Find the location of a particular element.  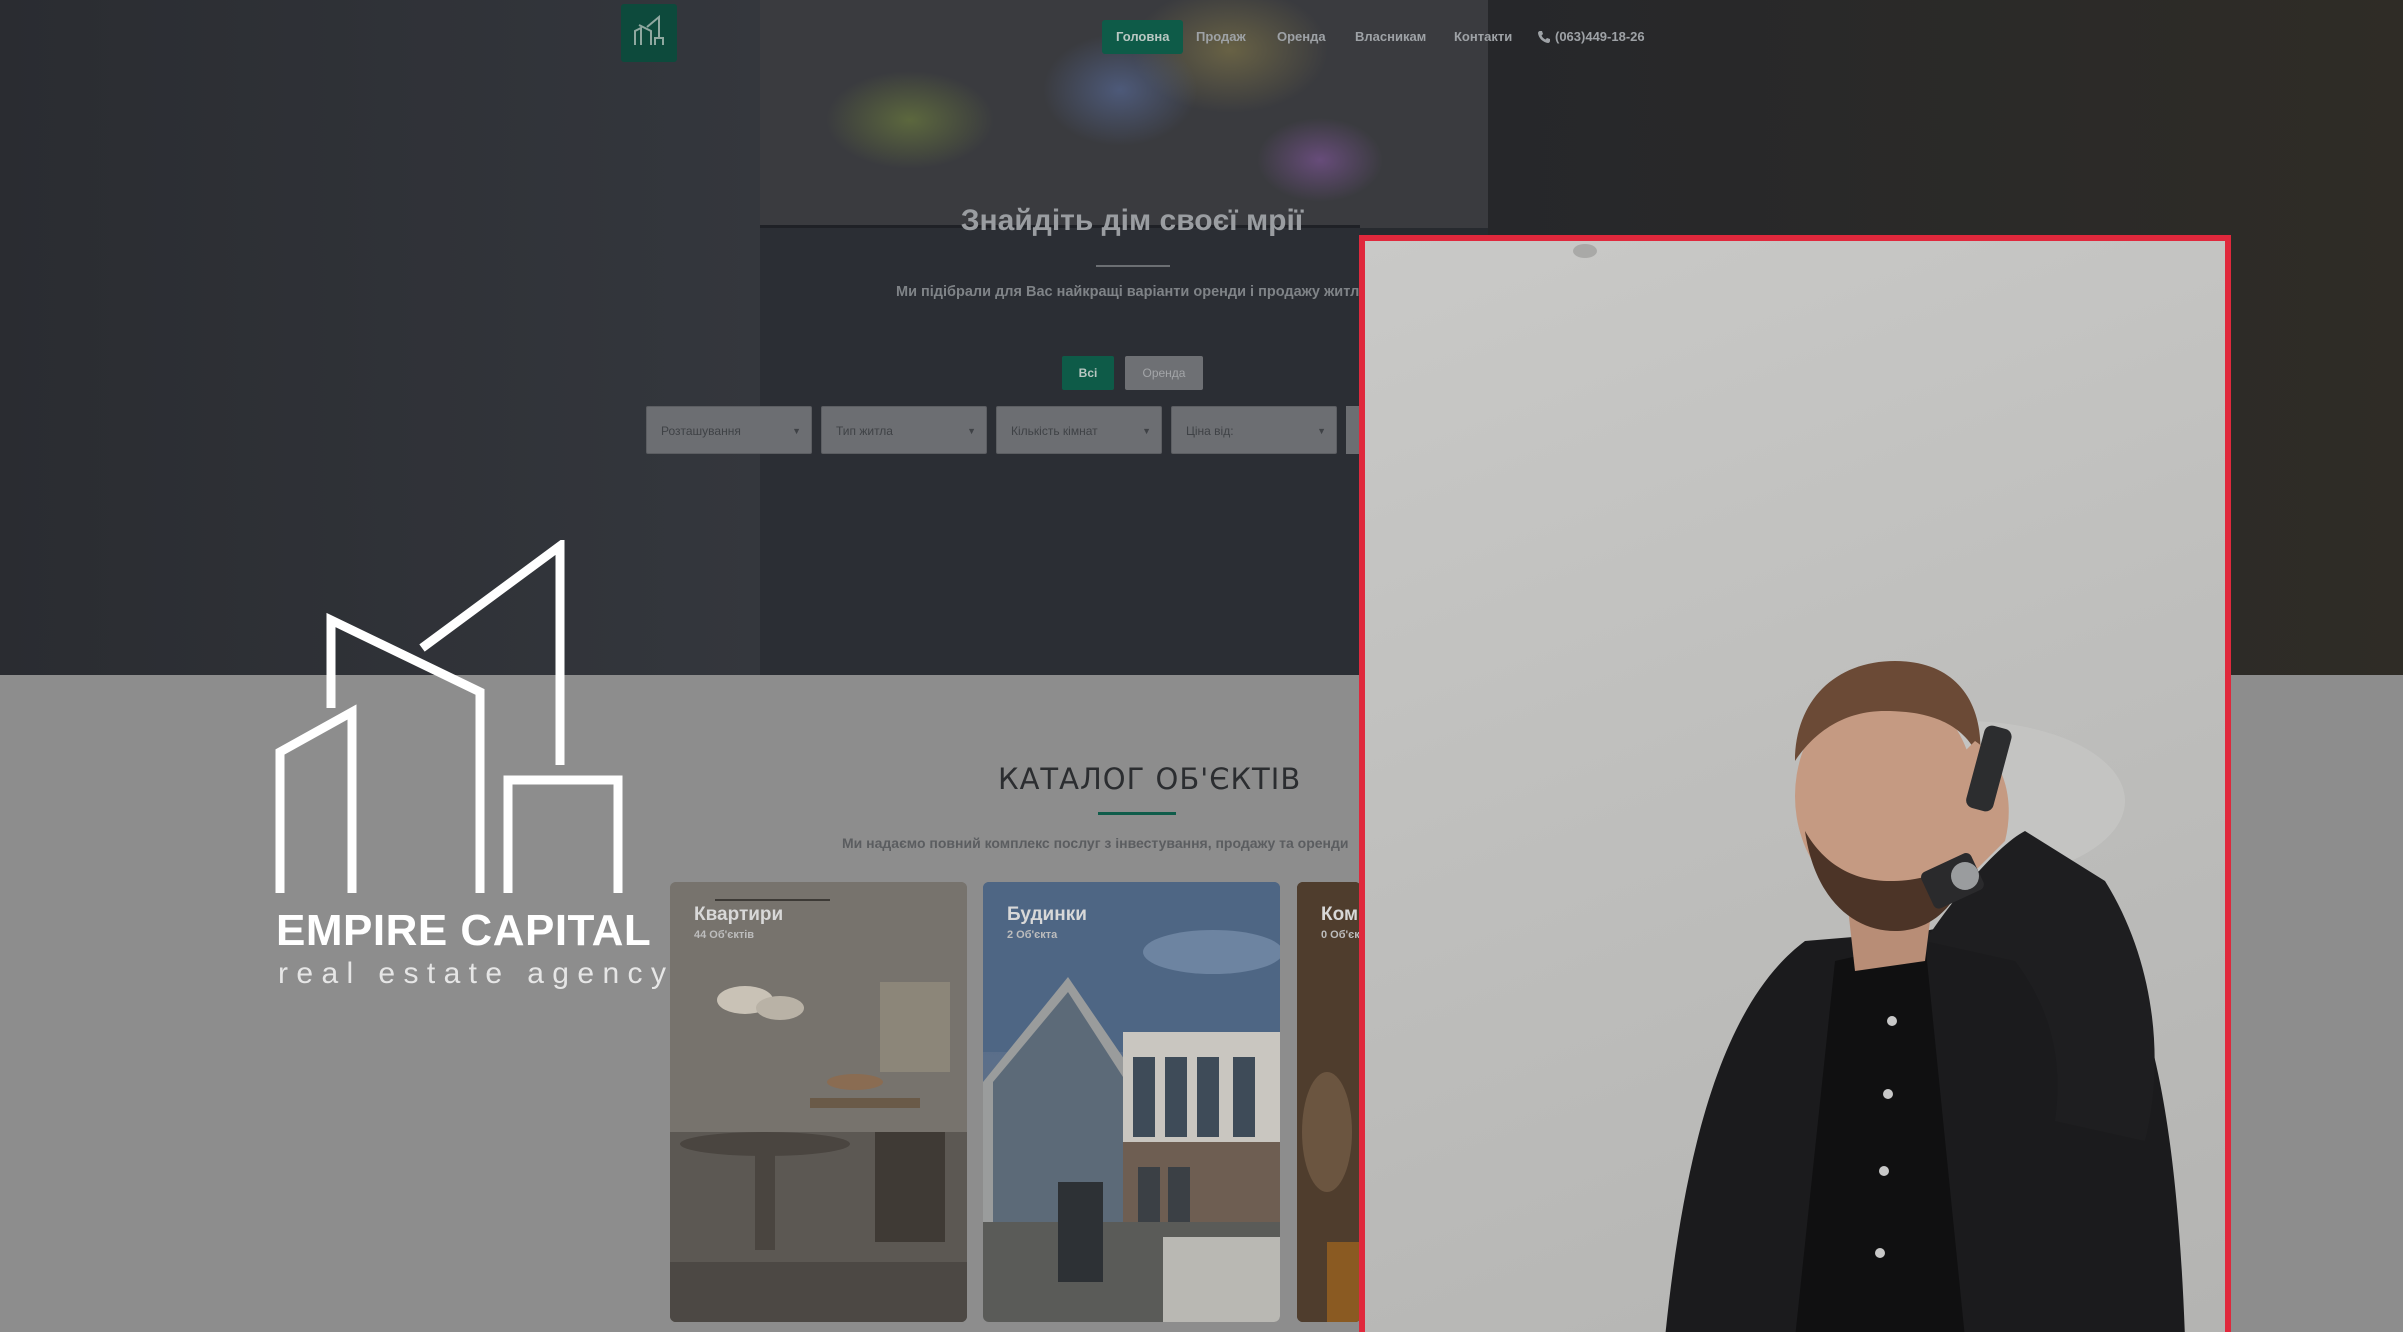

empire-capital-logo-icon is located at coordinates (449, 716).